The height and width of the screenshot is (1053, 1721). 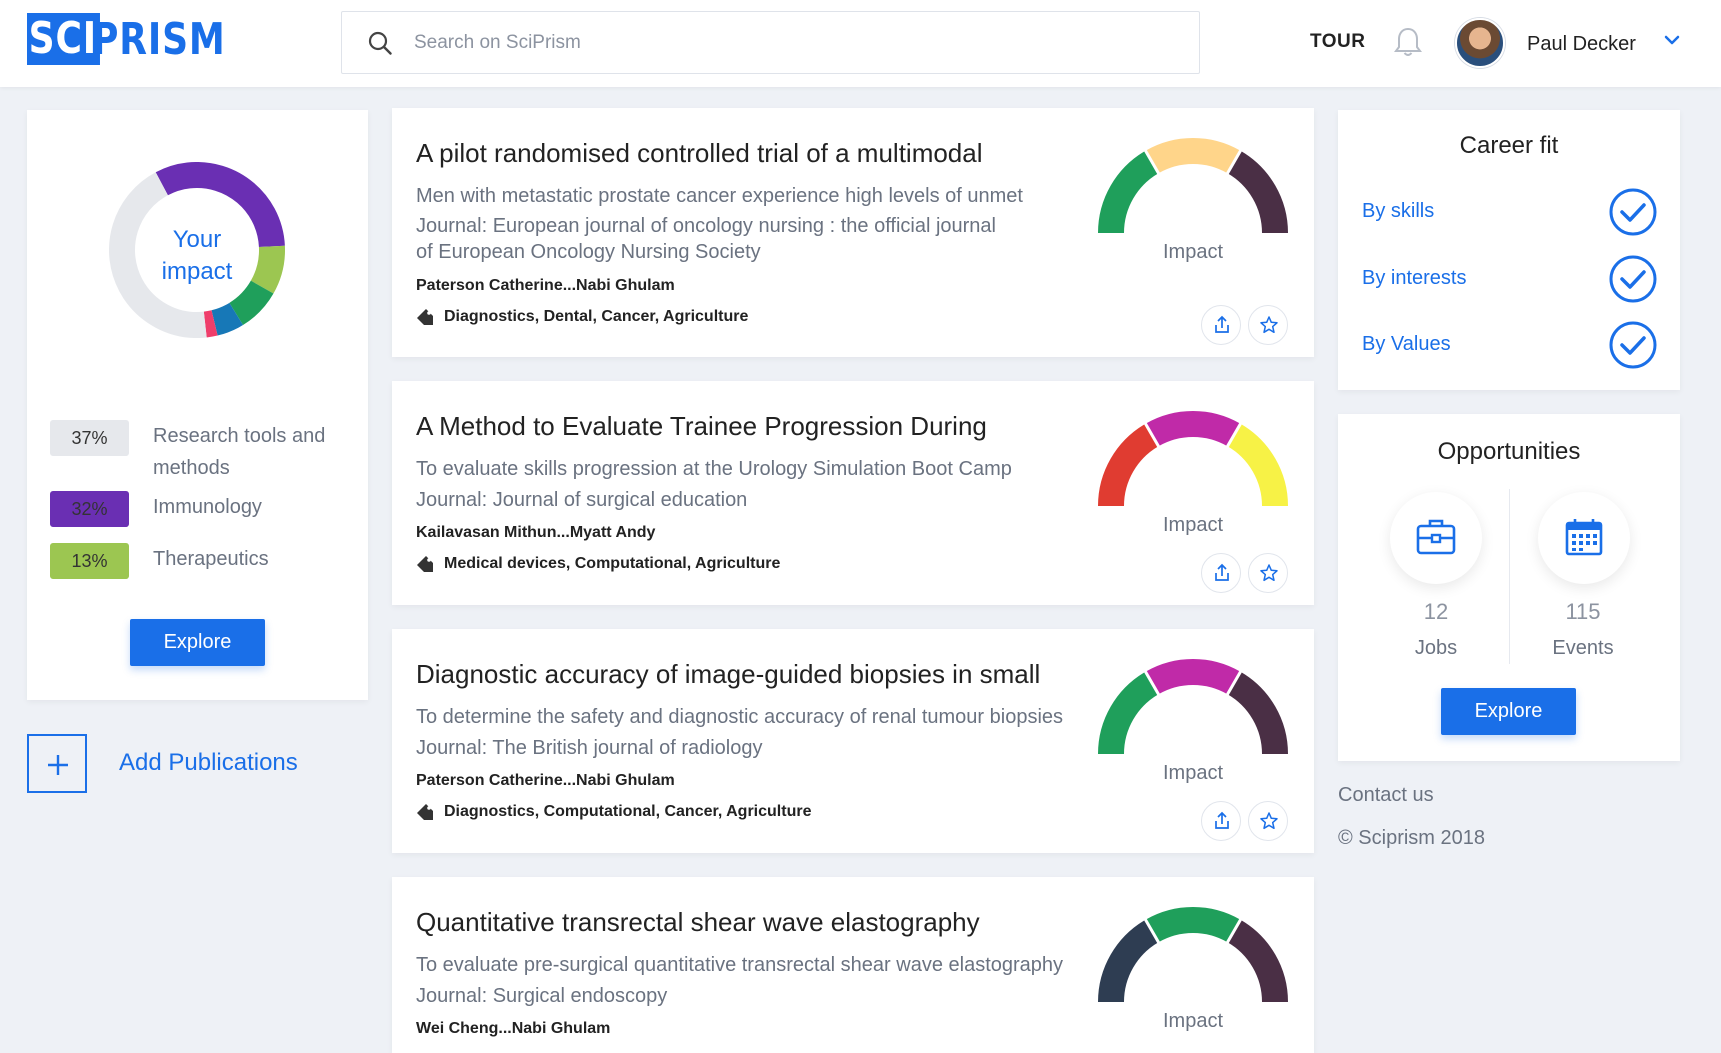 What do you see at coordinates (1436, 611) in the screenshot?
I see `jobs-count: 12` at bounding box center [1436, 611].